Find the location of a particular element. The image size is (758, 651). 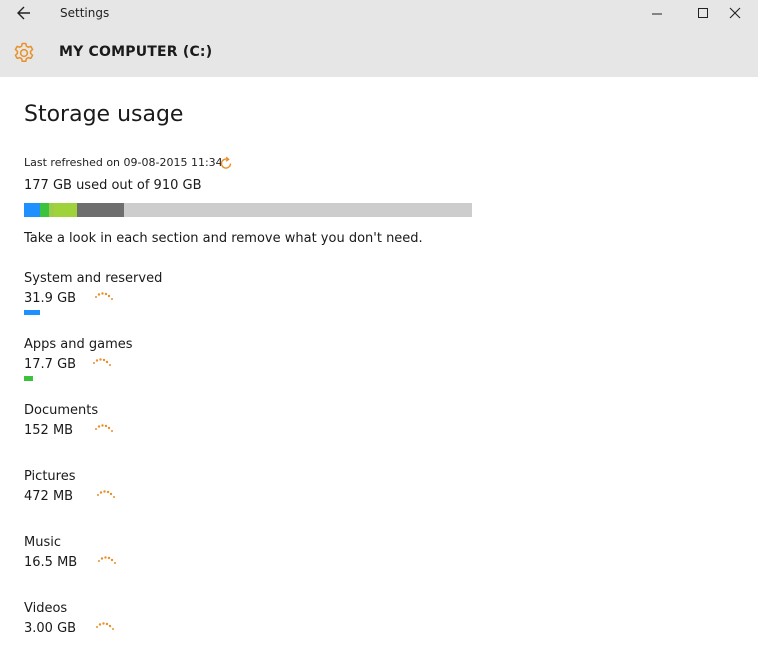

category-name: System and reserved is located at coordinates (93, 278).